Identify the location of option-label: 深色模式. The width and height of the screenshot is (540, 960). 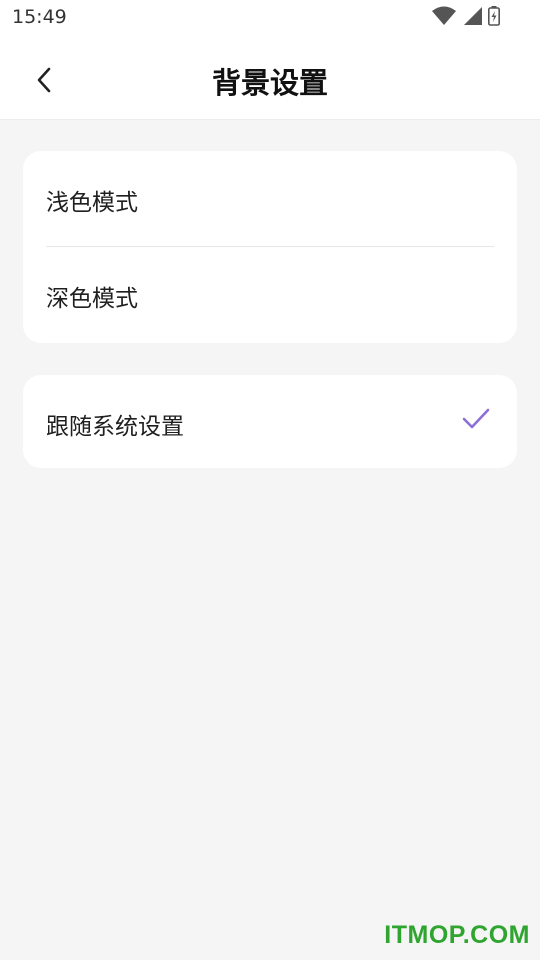
(92, 299).